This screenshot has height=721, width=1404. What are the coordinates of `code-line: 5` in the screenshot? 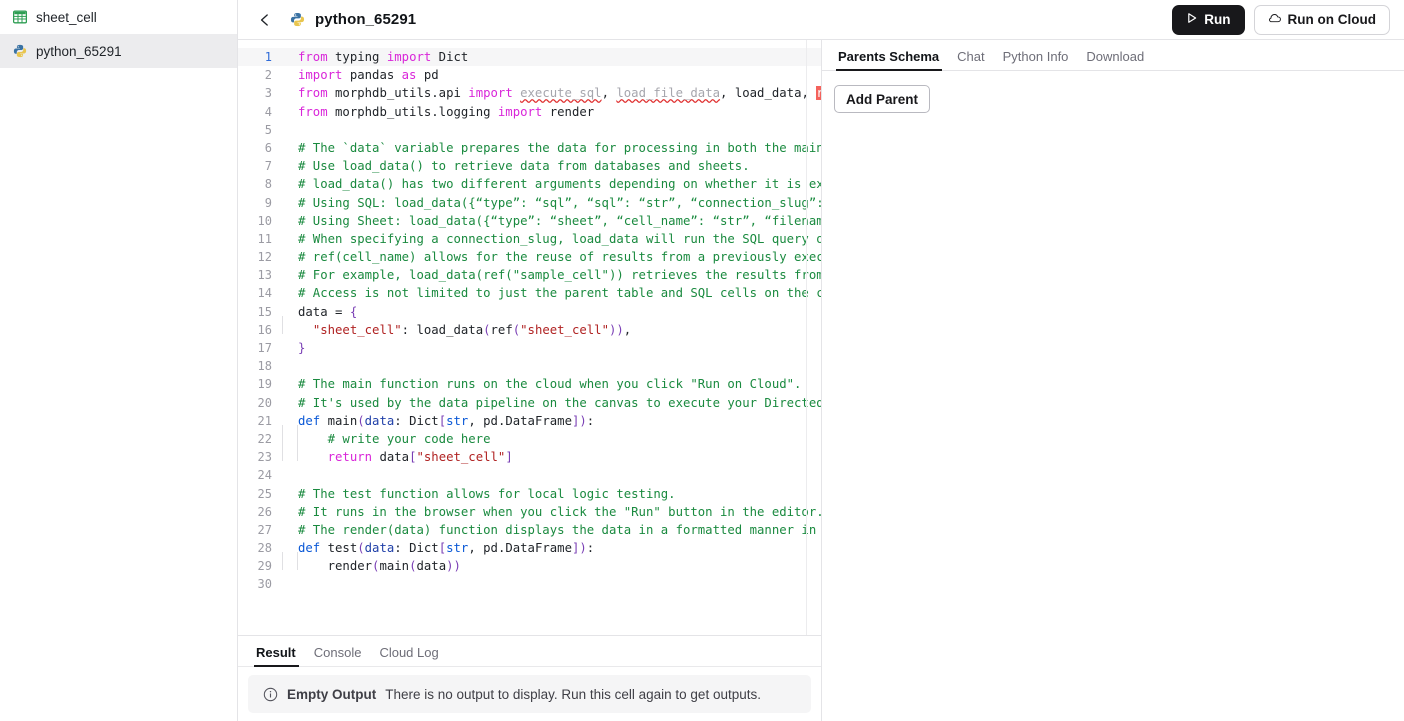 It's located at (529, 130).